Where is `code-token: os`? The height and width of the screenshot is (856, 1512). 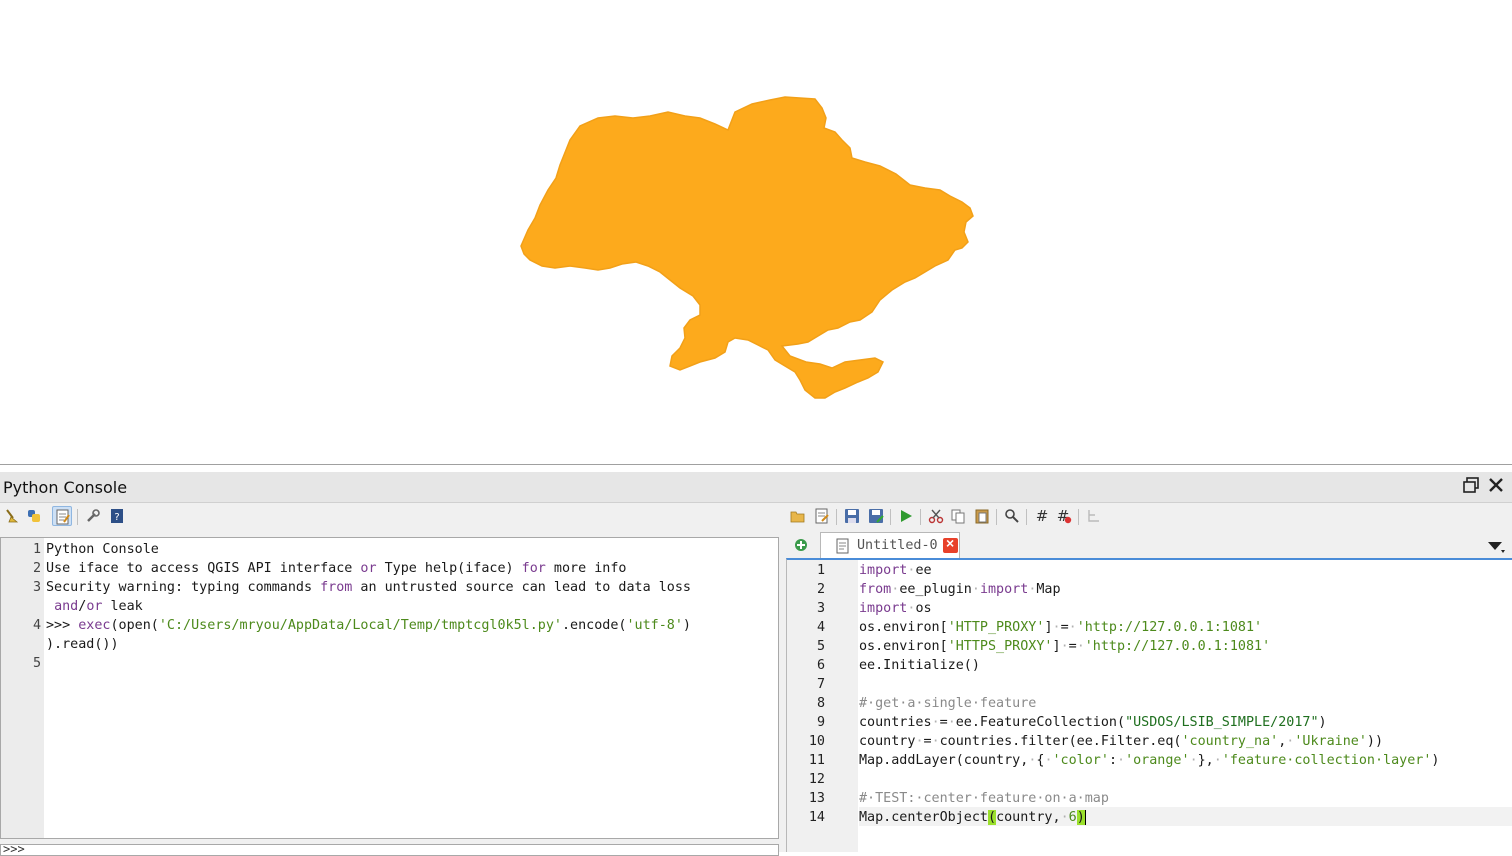
code-token: os is located at coordinates (923, 608).